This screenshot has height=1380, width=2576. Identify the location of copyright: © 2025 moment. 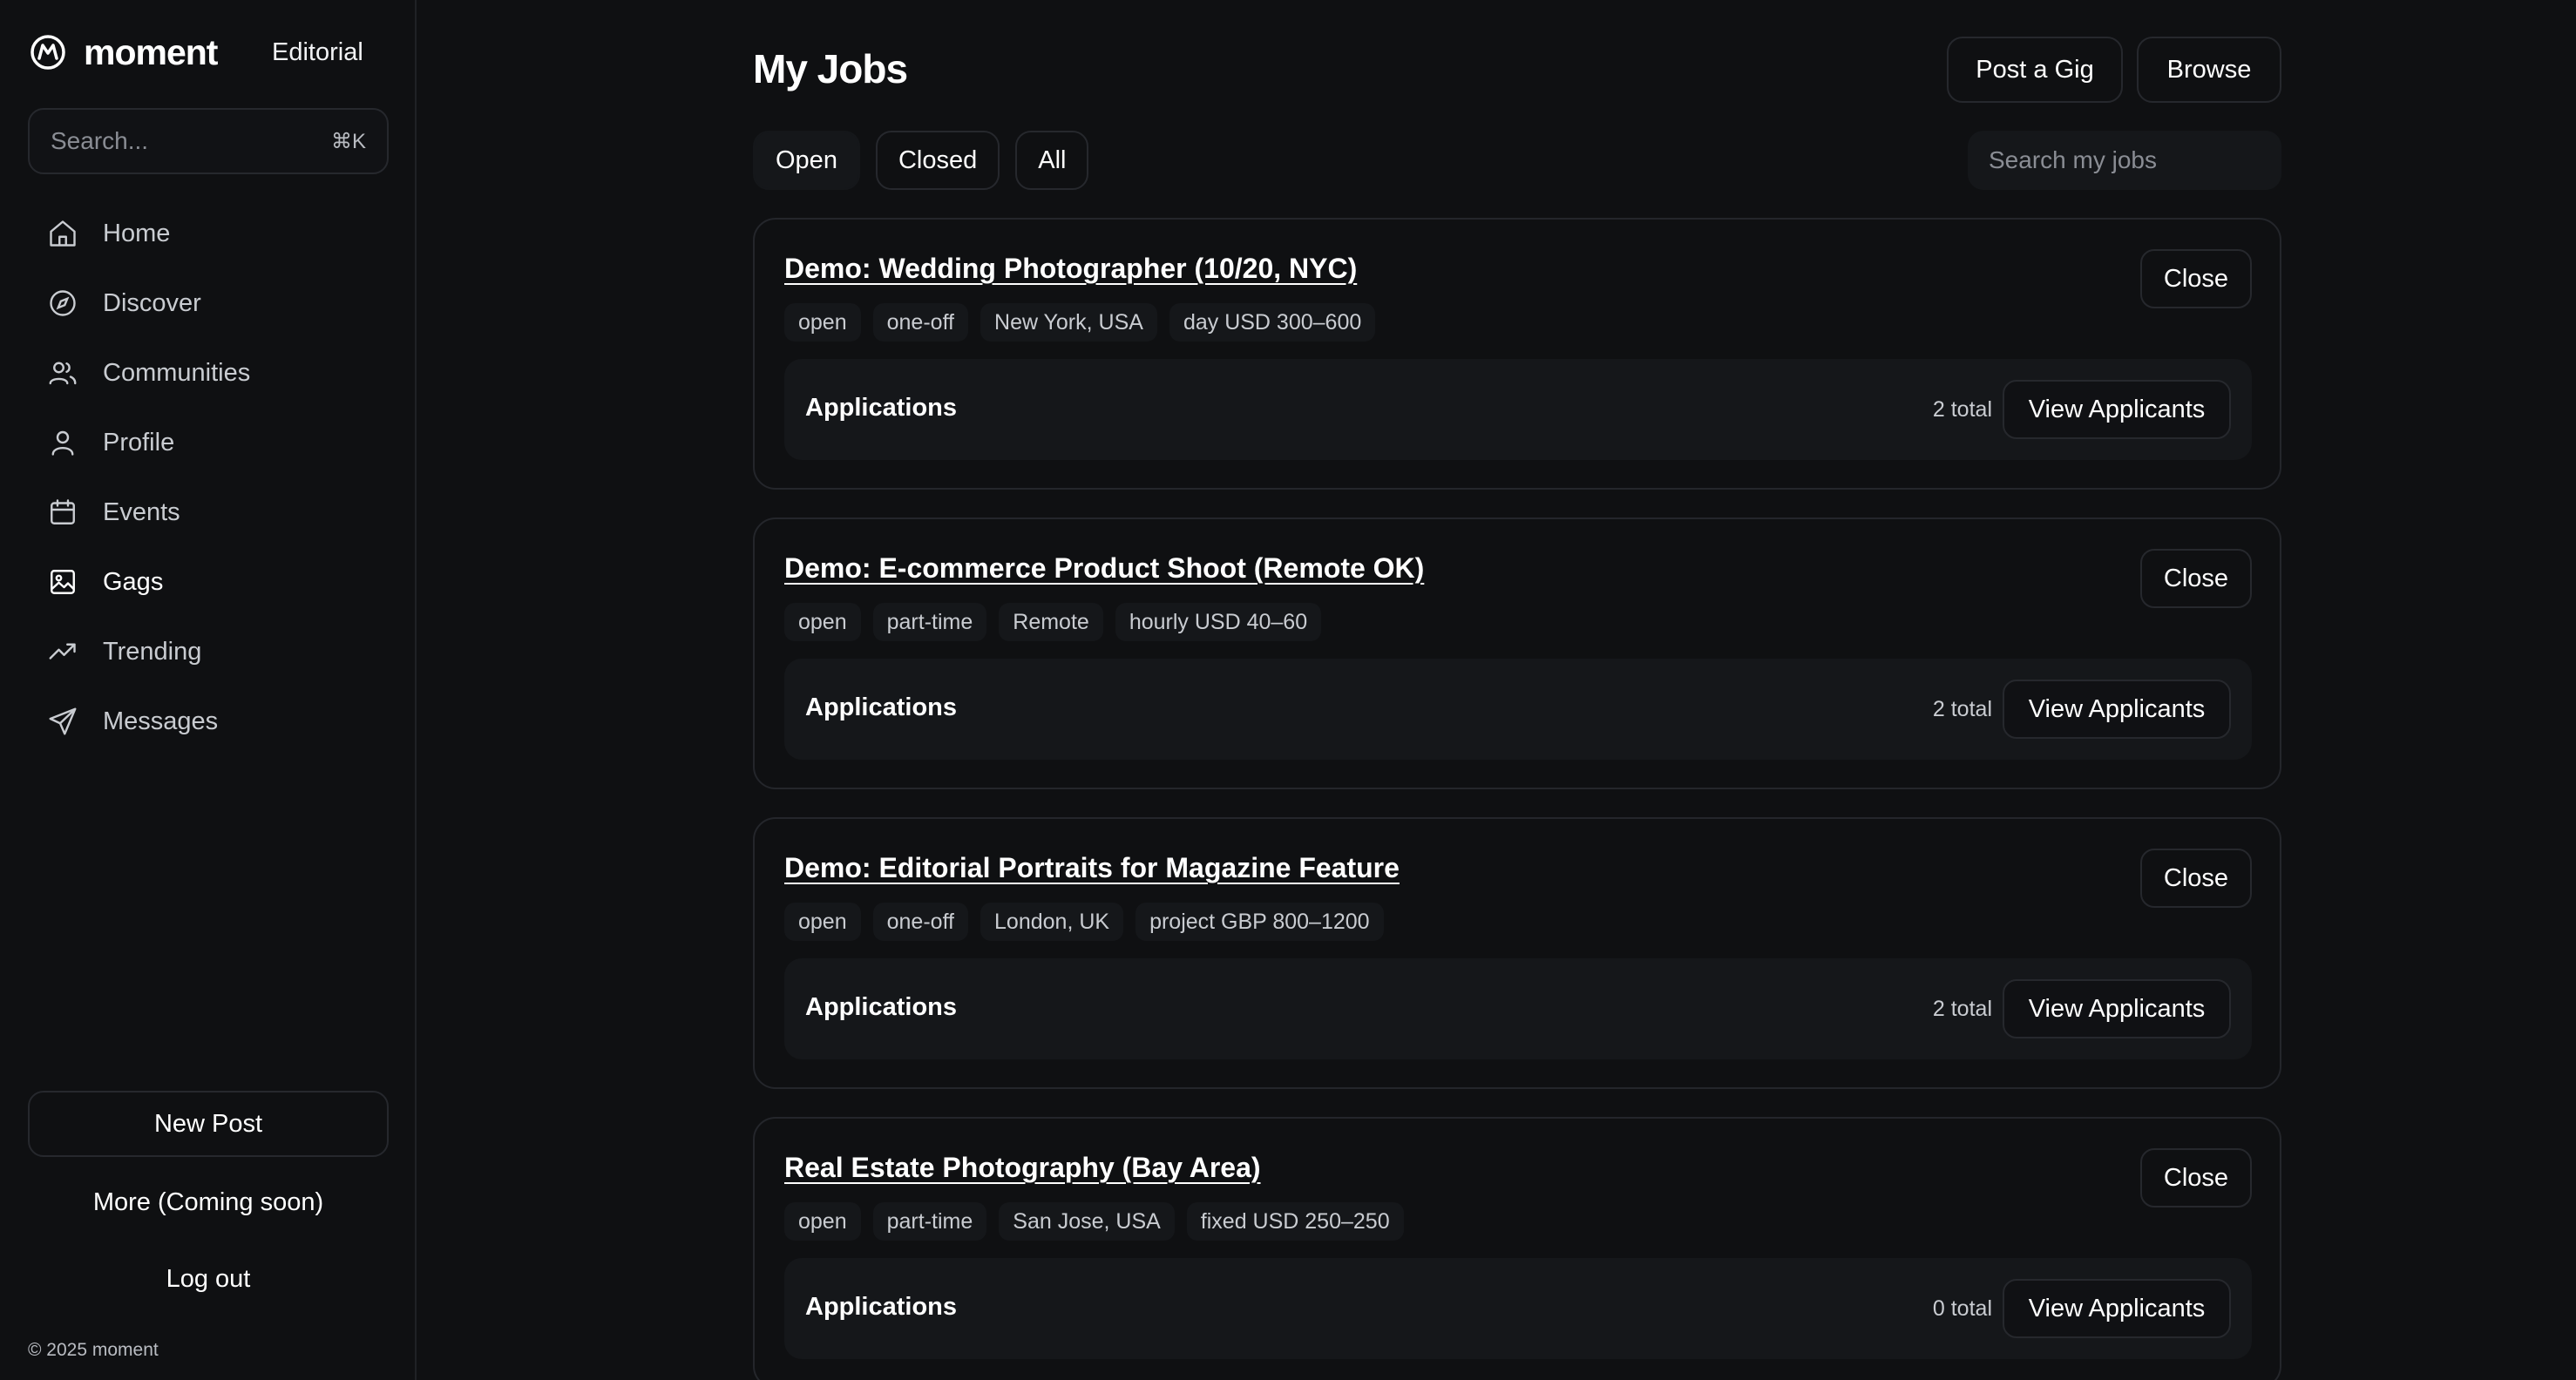
(93, 1350).